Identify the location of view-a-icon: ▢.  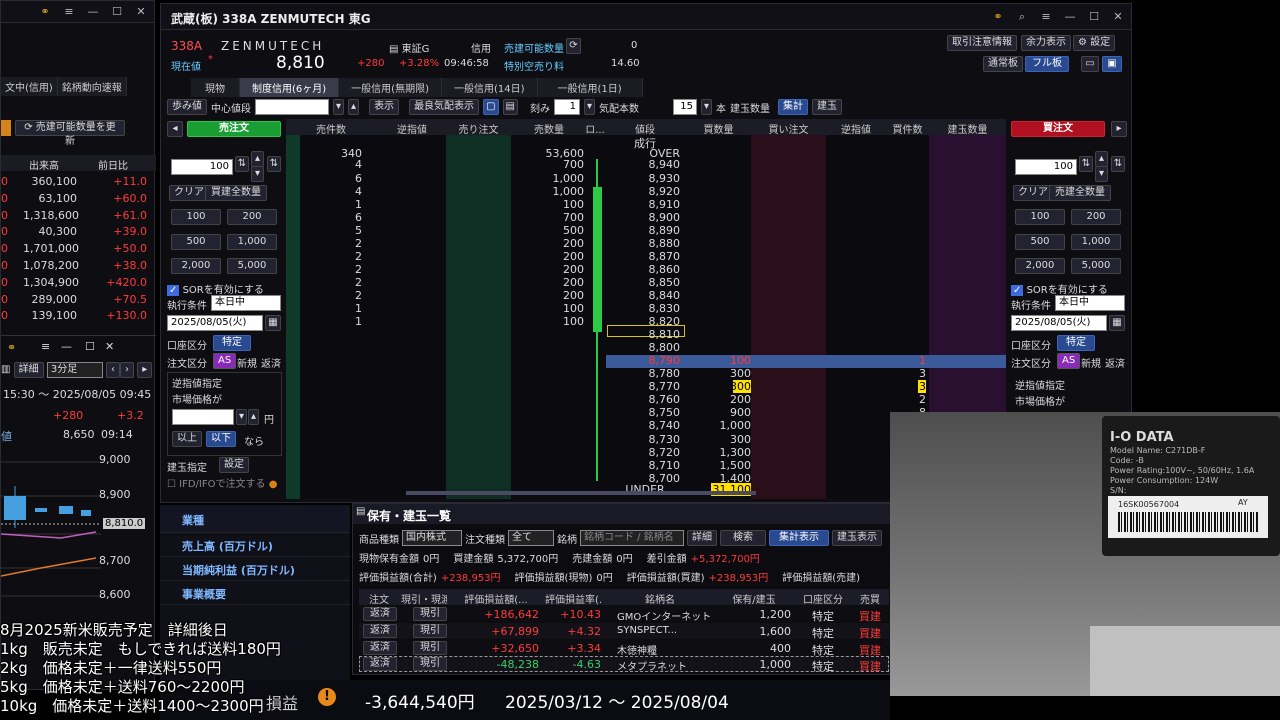
(491, 107).